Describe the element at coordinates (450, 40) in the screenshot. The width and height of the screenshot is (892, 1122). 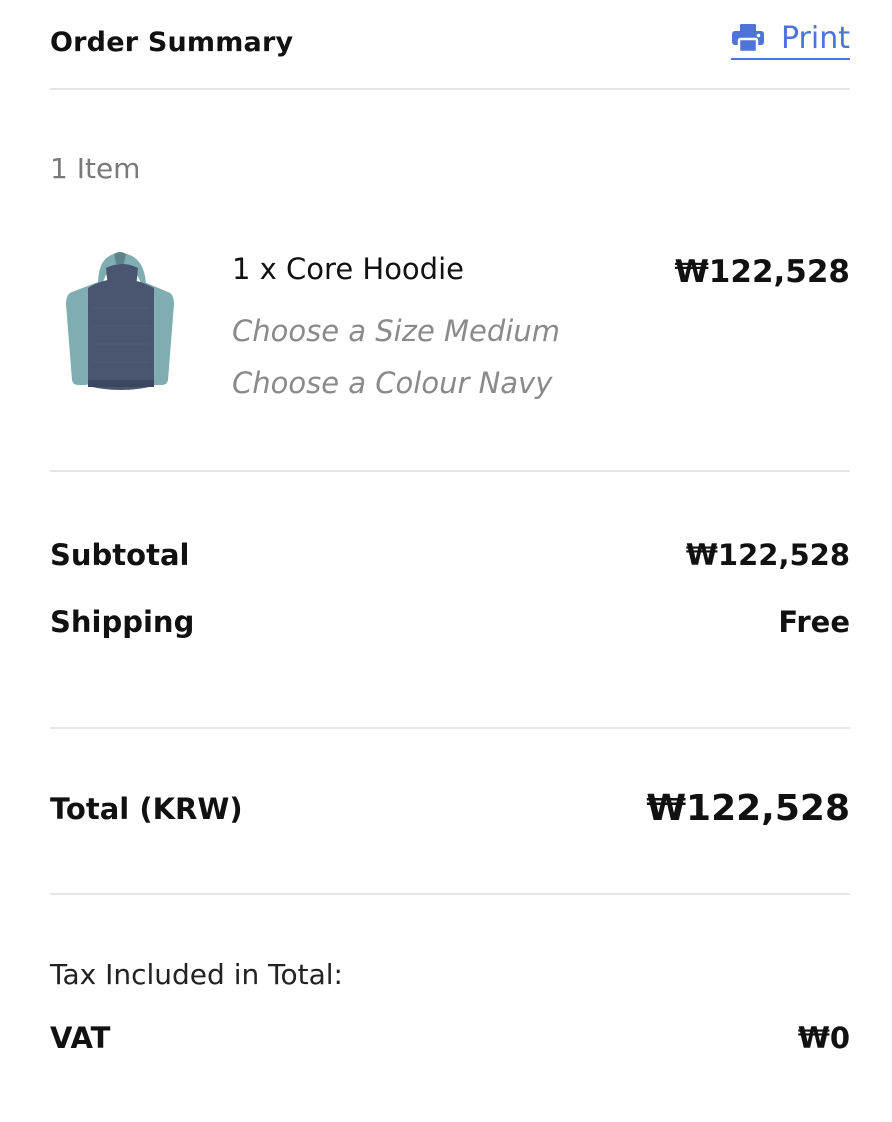
I see `order-summary-header: Order Summary Print` at that location.